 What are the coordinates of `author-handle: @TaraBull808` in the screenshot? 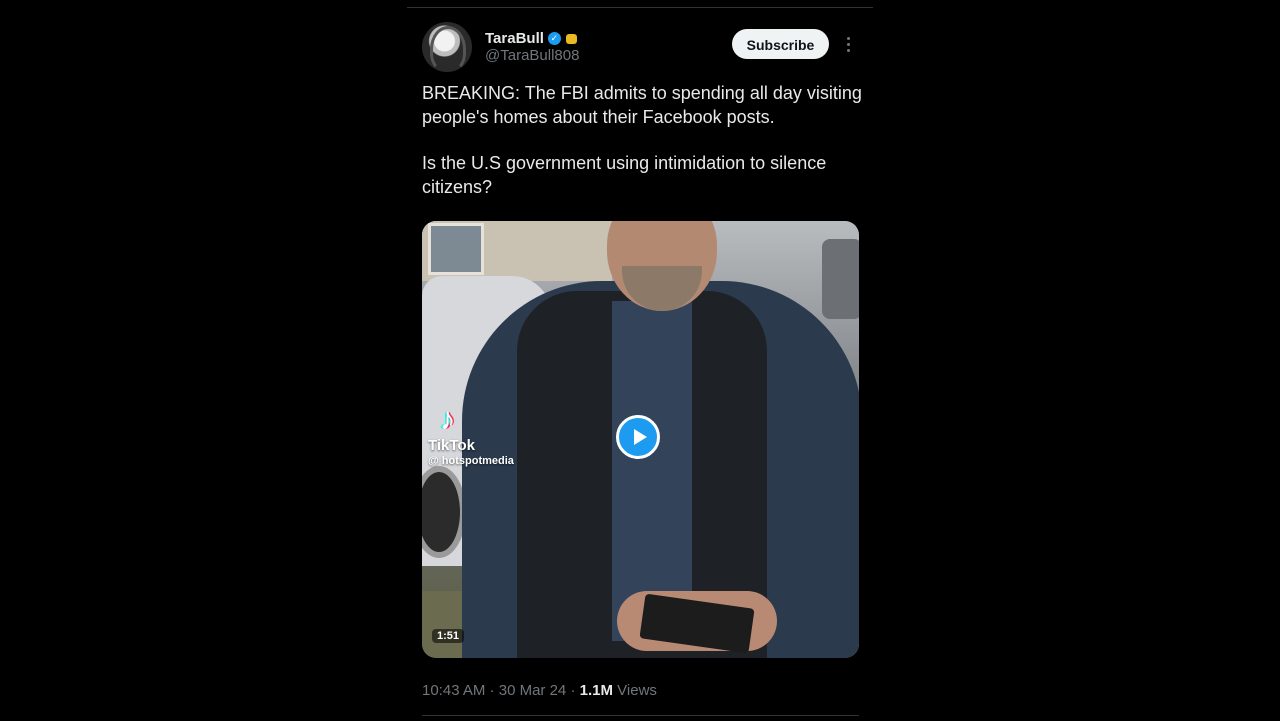 It's located at (532, 55).